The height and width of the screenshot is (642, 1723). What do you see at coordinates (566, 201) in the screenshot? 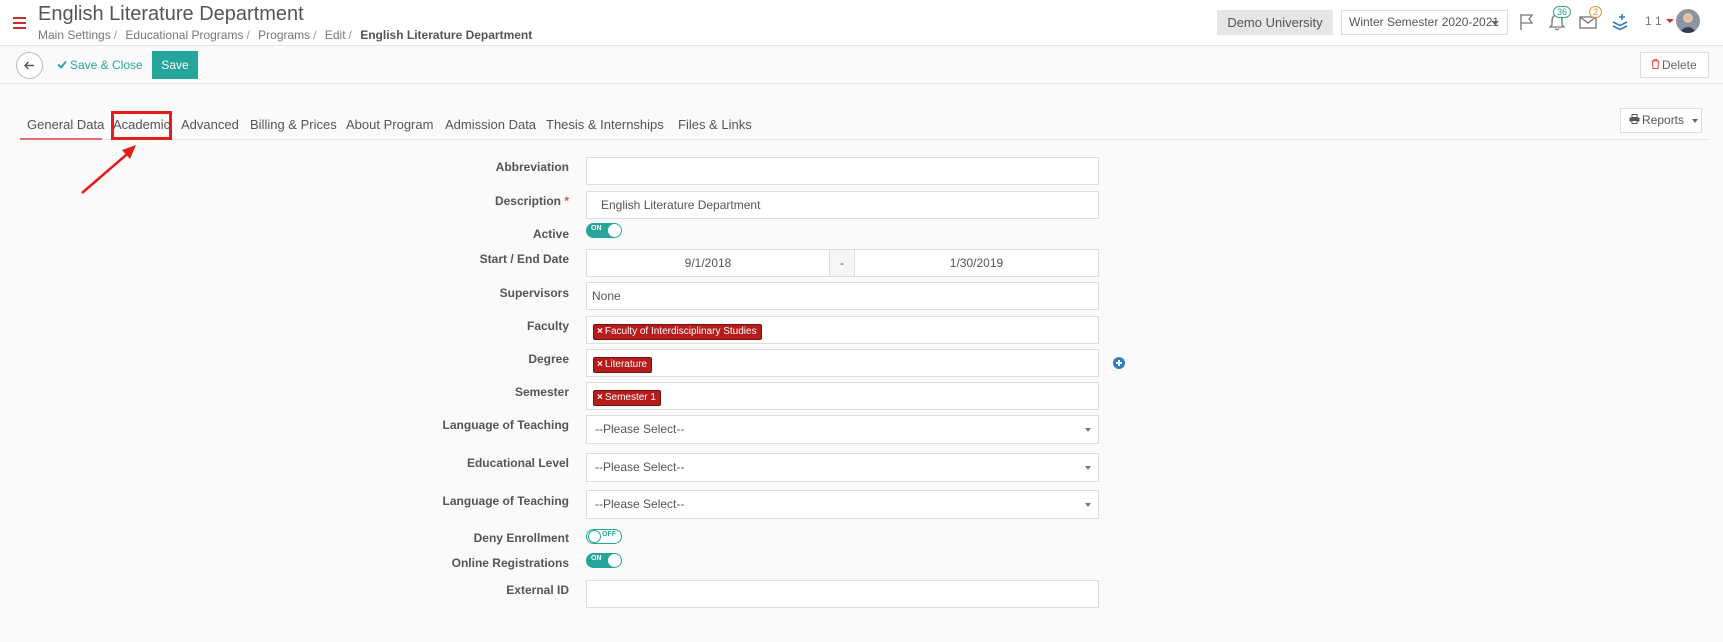
I see `required-mark: *` at bounding box center [566, 201].